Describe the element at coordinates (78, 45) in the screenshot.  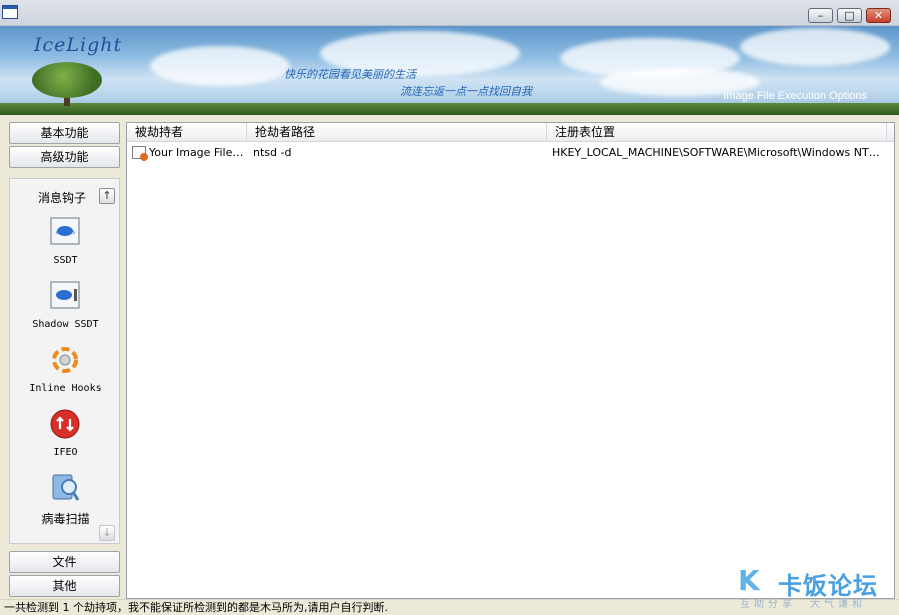
I see `app-logo: IceLight` at that location.